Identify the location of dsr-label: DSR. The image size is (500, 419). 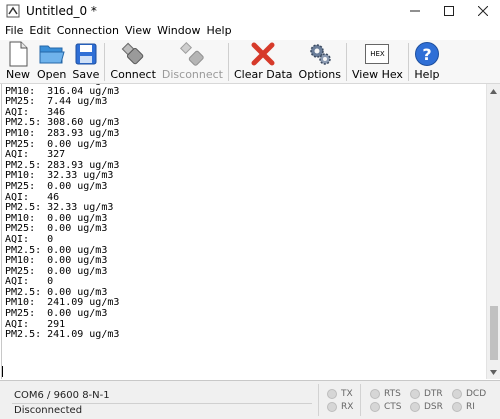
(433, 407).